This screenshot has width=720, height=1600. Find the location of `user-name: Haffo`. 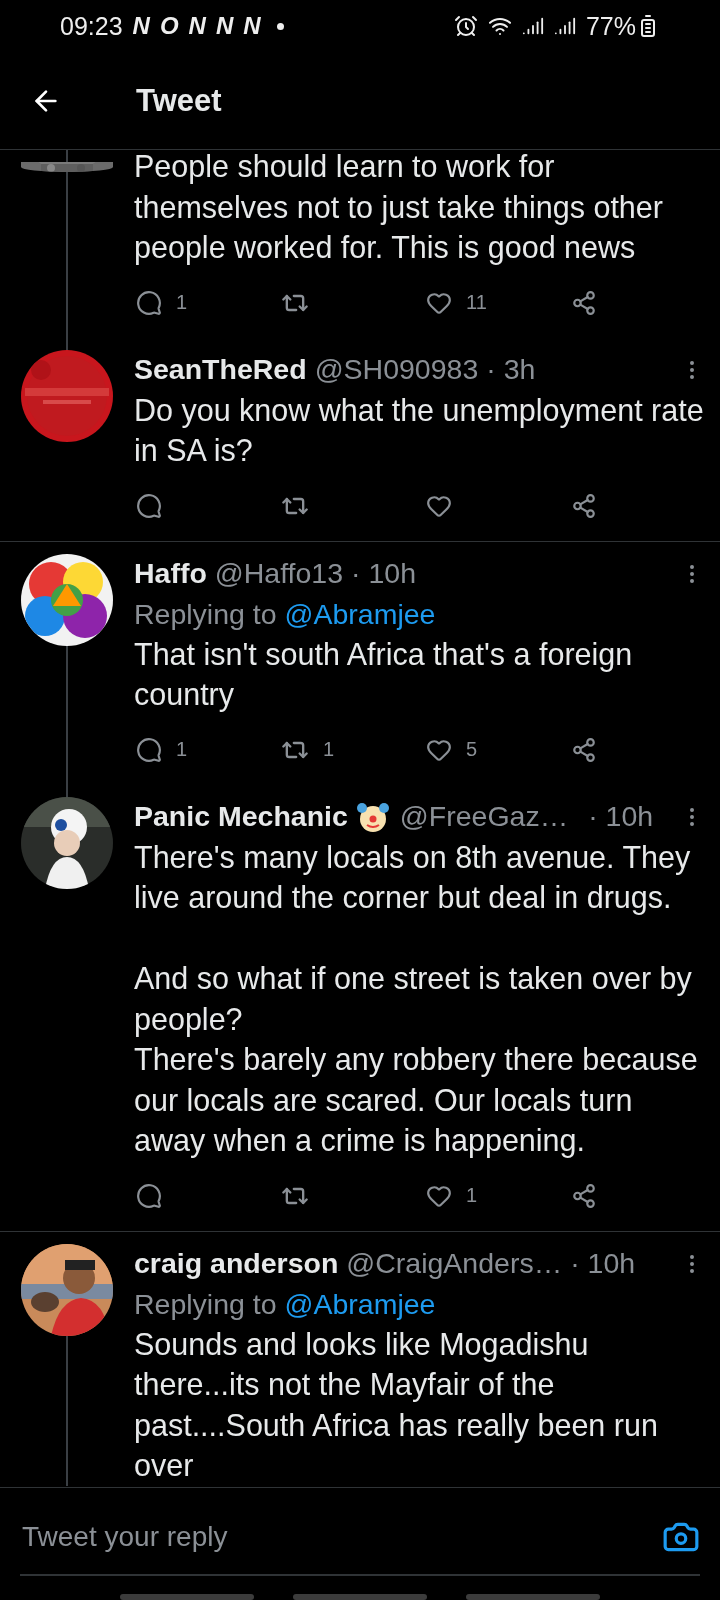

user-name: Haffo is located at coordinates (170, 573).